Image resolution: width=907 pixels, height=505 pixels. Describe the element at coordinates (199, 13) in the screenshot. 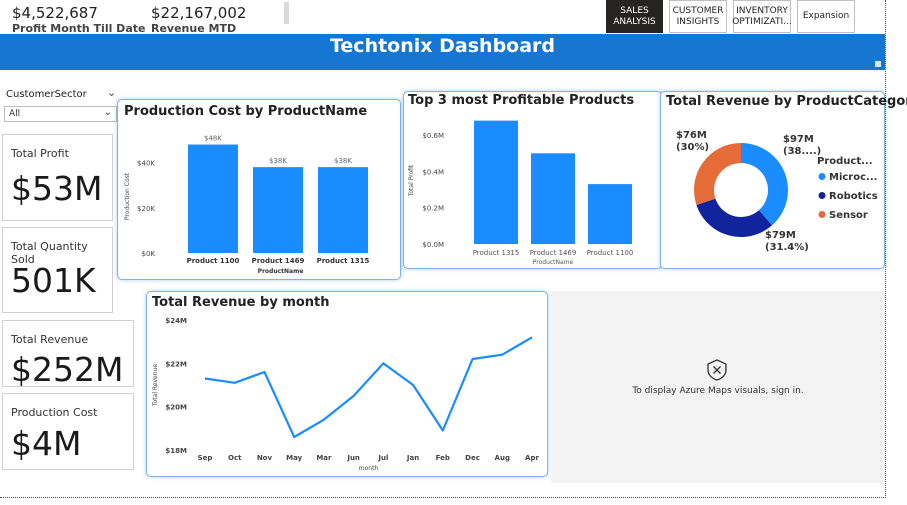

I see `revenue-mtd-value: $22,167,002` at that location.